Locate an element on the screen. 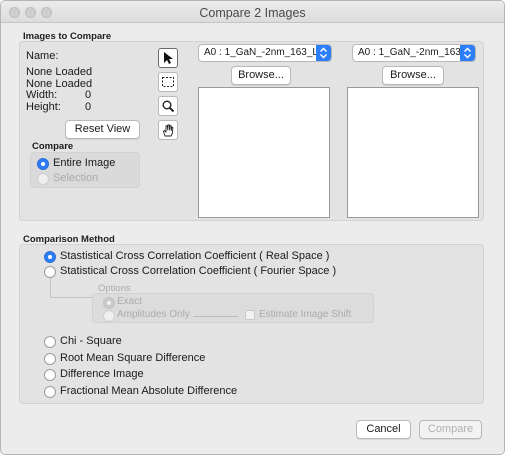  compare-group-box: Entire Image Selection is located at coordinates (85, 170).